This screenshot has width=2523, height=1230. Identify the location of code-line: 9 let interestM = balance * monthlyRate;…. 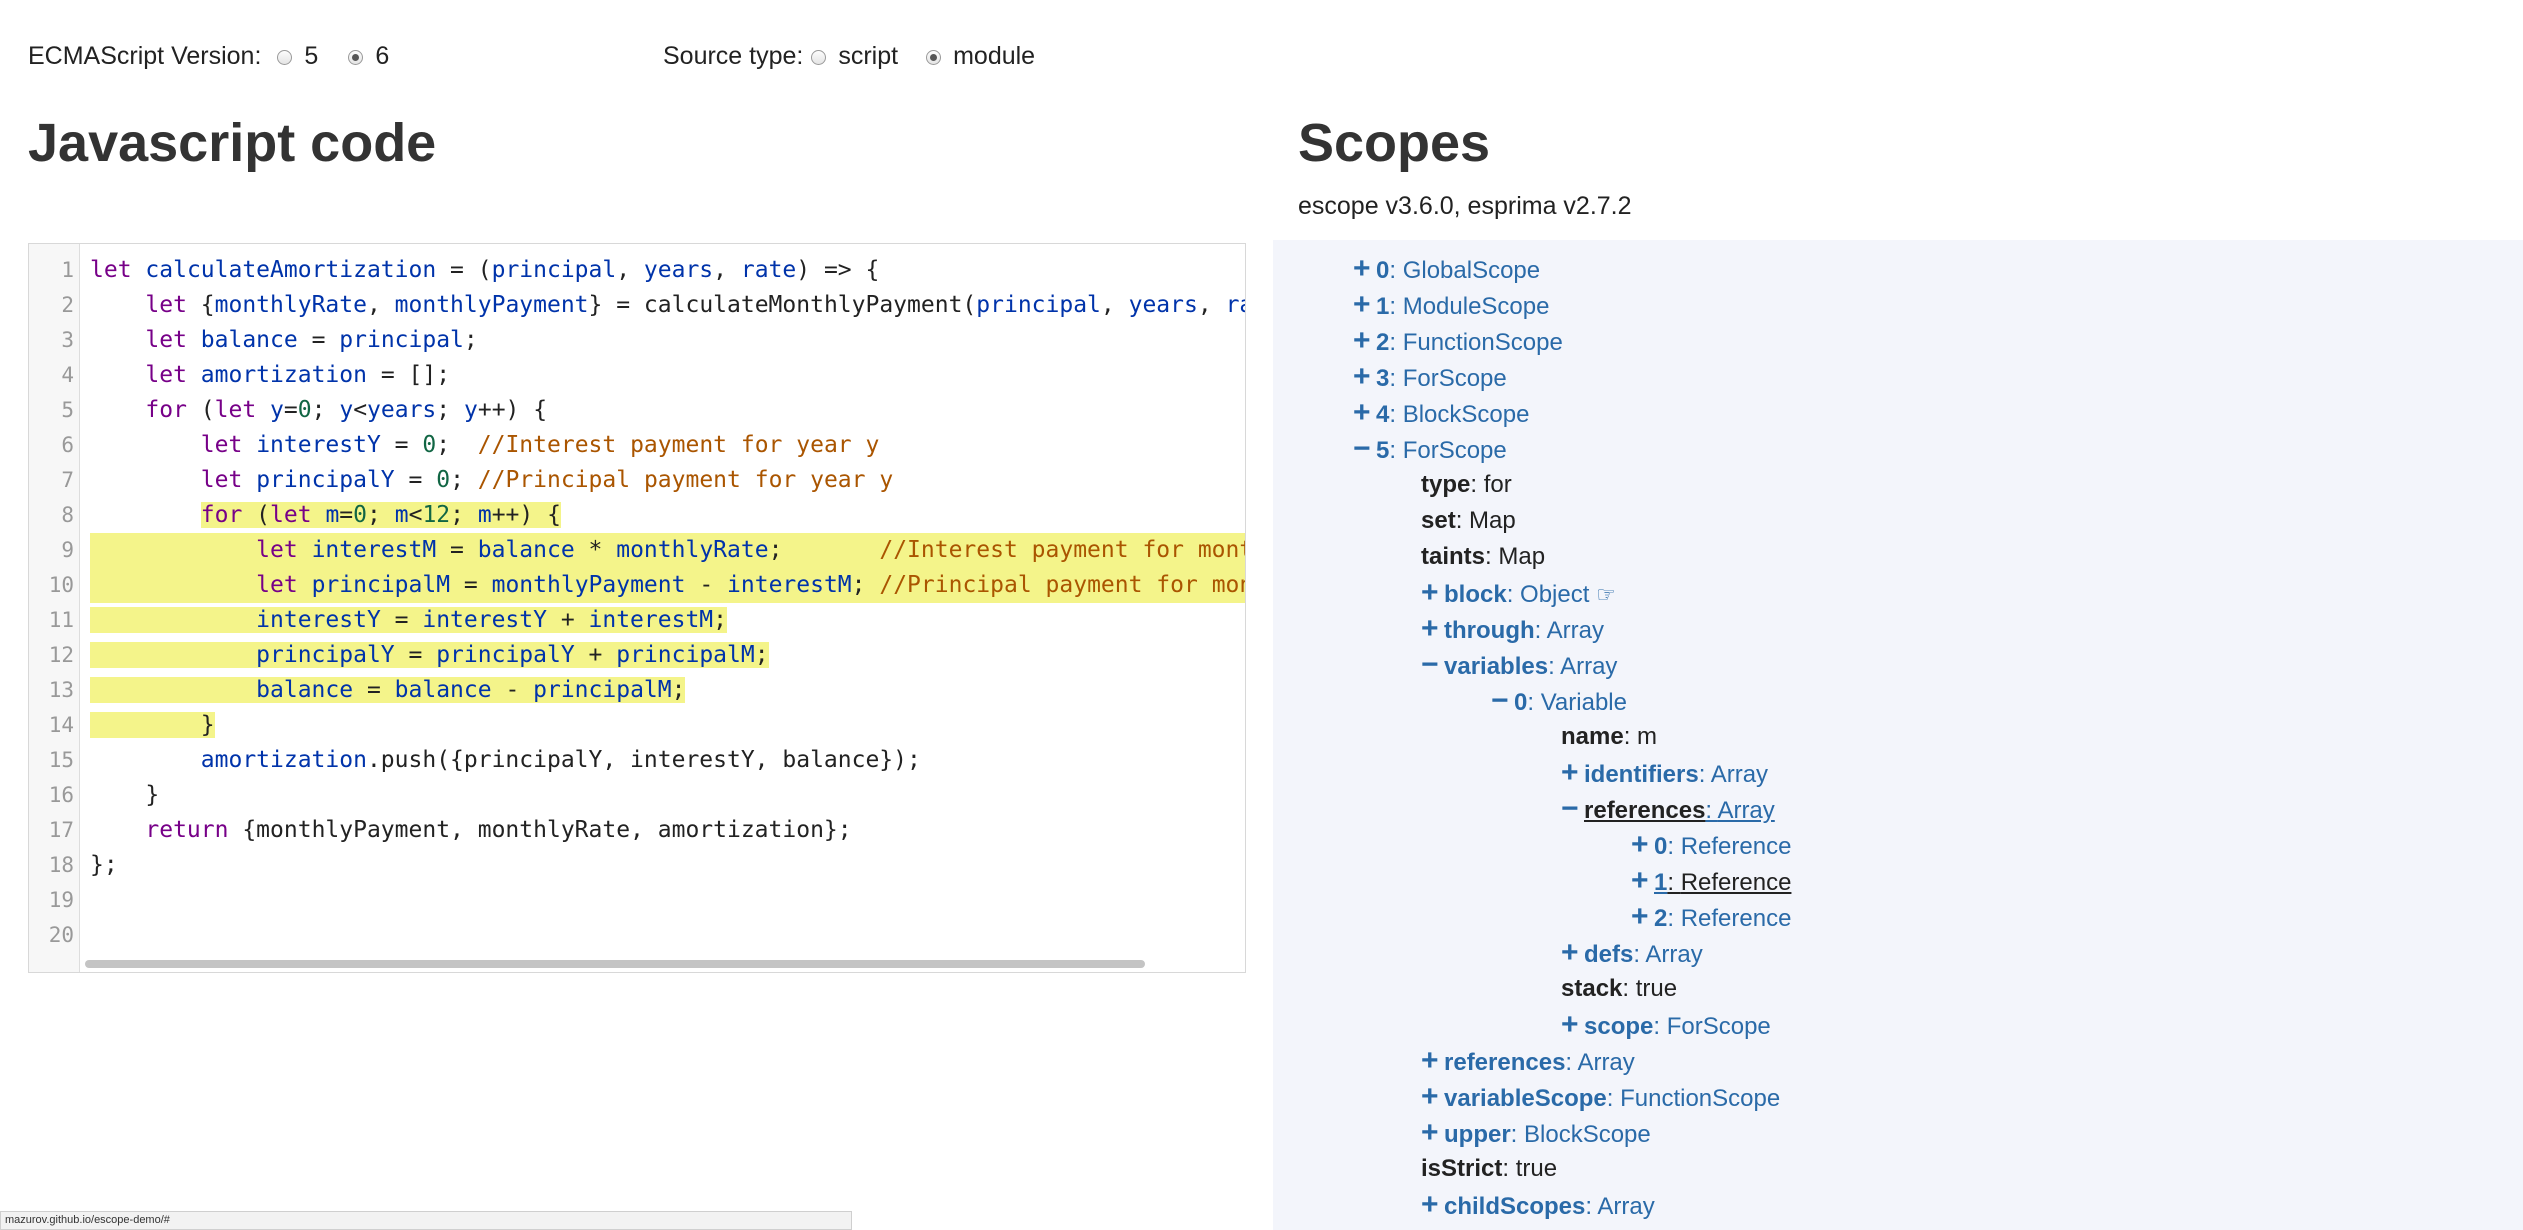
(637, 550).